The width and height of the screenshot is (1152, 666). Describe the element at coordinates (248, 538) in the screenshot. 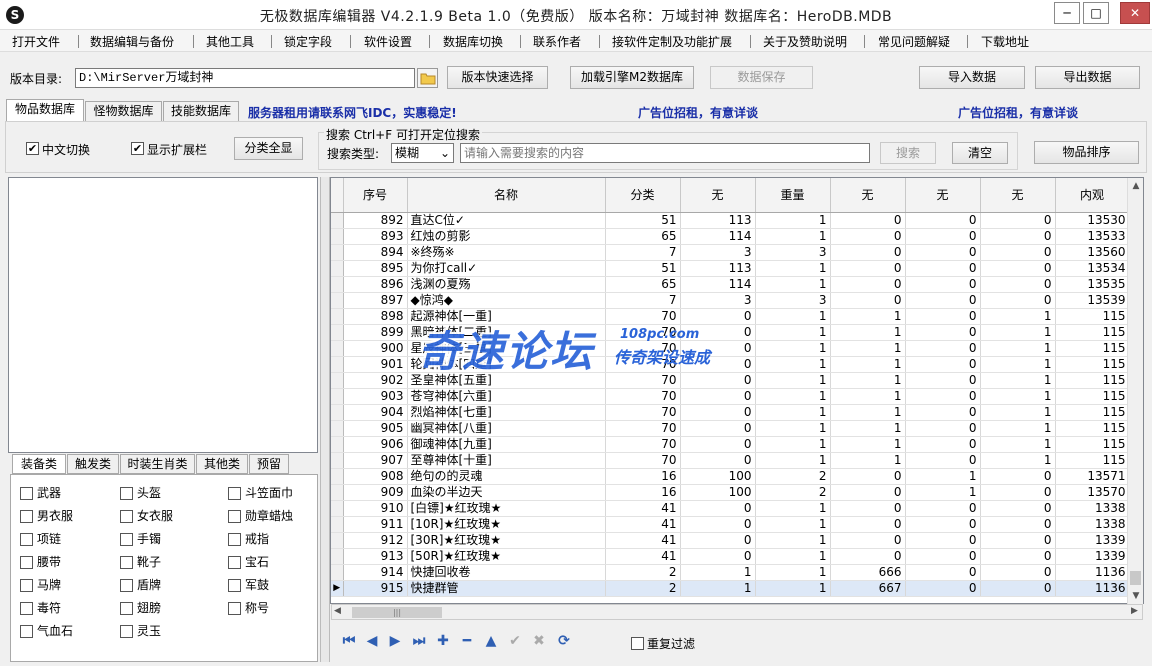

I see `category-option: 戒指` at that location.